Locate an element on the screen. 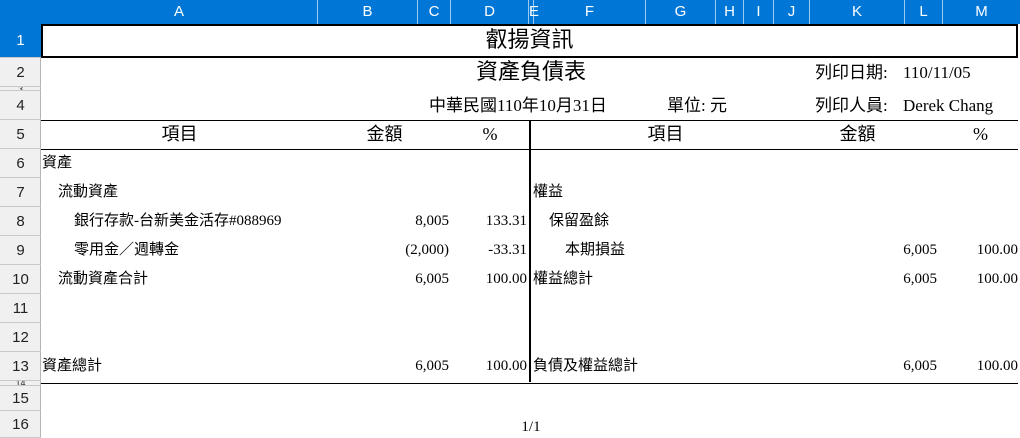  row-header-11: 11 is located at coordinates (20, 308).